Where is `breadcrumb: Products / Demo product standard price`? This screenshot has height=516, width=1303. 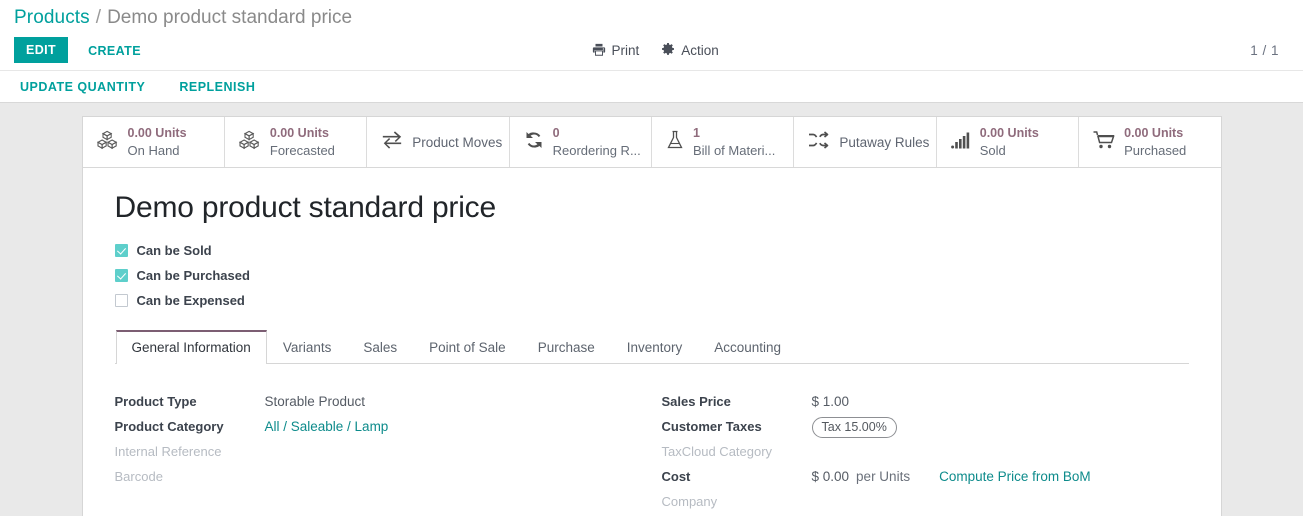
breadcrumb: Products / Demo product standard price is located at coordinates (651, 15).